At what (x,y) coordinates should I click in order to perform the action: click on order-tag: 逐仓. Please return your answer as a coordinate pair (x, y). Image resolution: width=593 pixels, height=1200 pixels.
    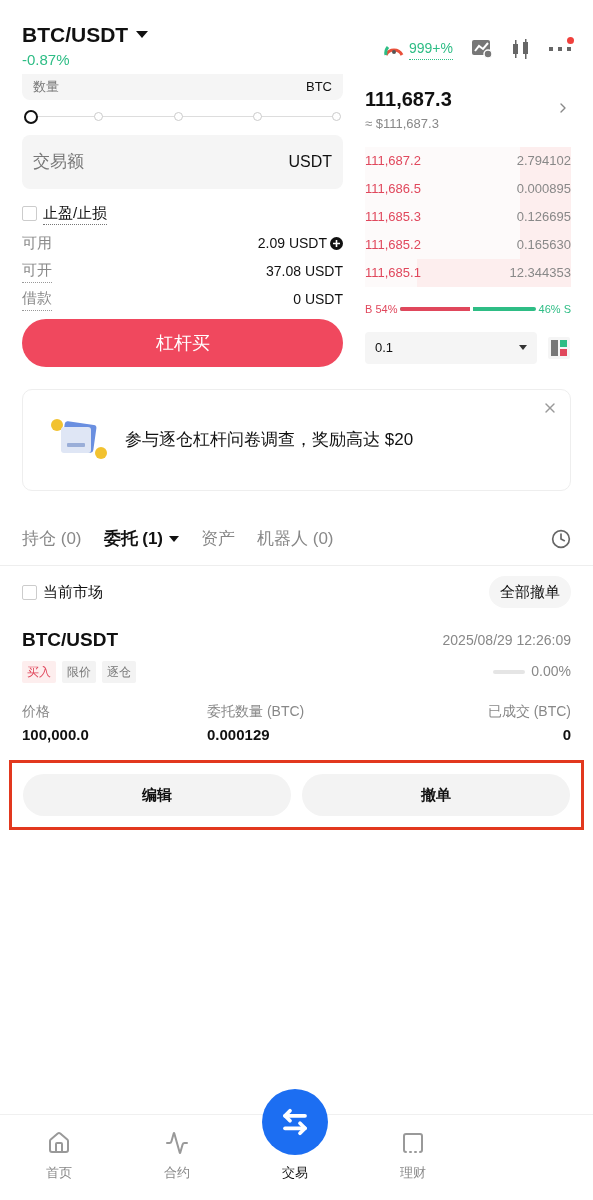
    Looking at the image, I should click on (119, 671).